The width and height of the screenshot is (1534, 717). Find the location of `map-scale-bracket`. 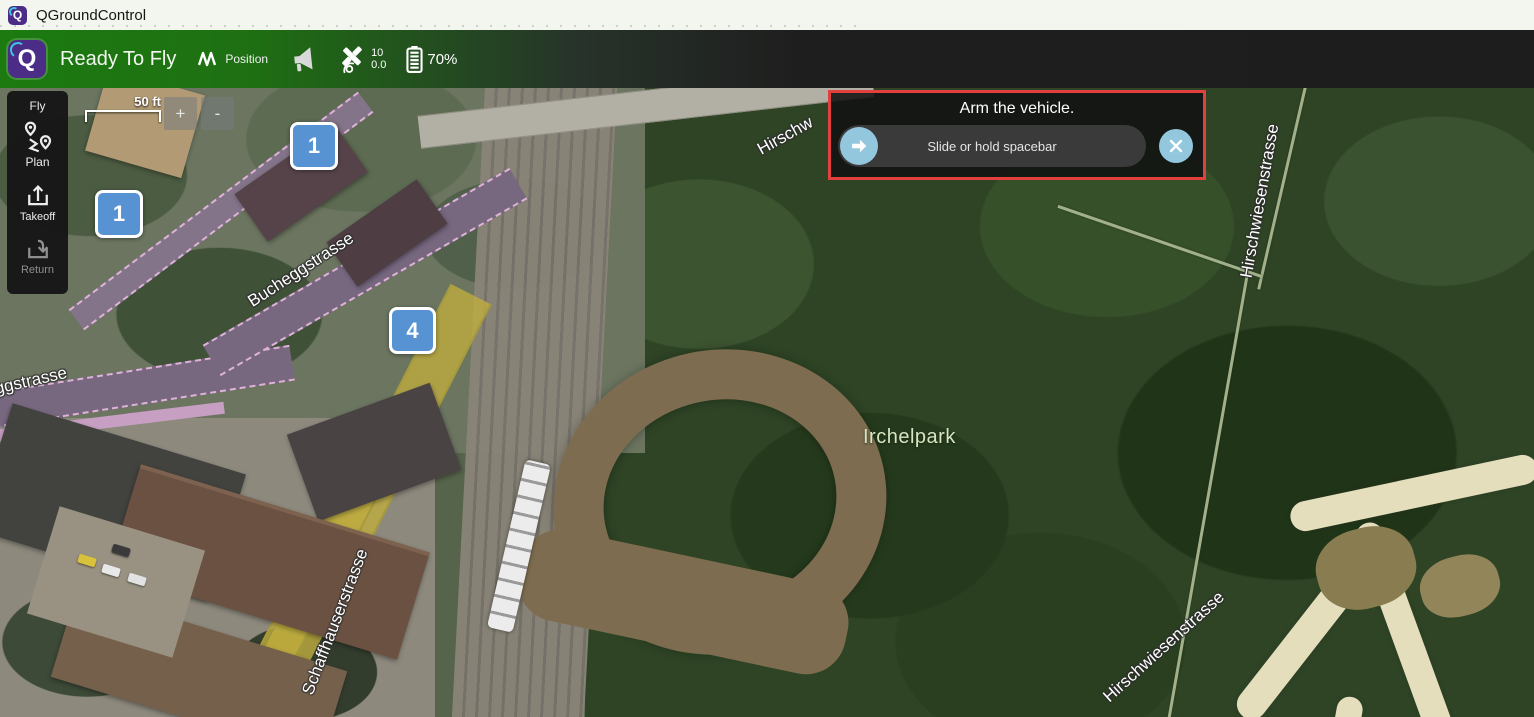

map-scale-bracket is located at coordinates (123, 116).